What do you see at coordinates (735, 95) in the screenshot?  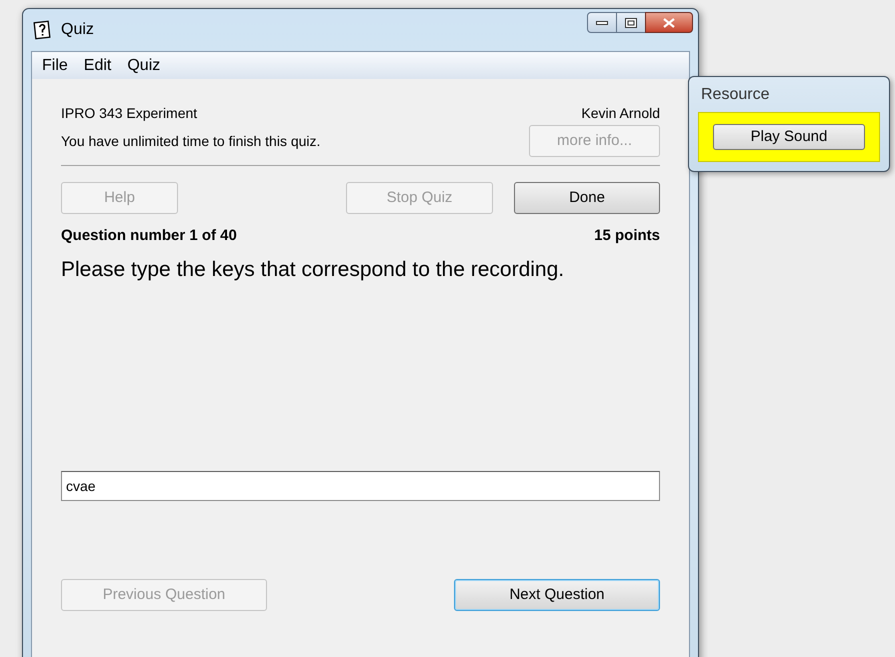 I see `resource-title: Resource` at bounding box center [735, 95].